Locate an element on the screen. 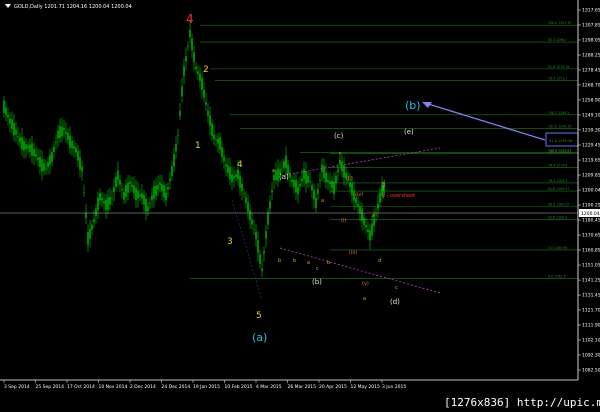 The height and width of the screenshot is (412, 600). sub-label-d4: d is located at coordinates (379, 261).